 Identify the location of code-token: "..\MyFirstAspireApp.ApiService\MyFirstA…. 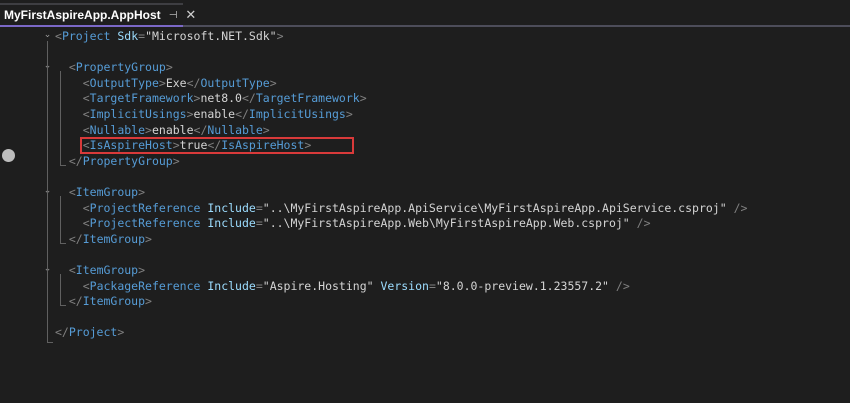
(494, 207).